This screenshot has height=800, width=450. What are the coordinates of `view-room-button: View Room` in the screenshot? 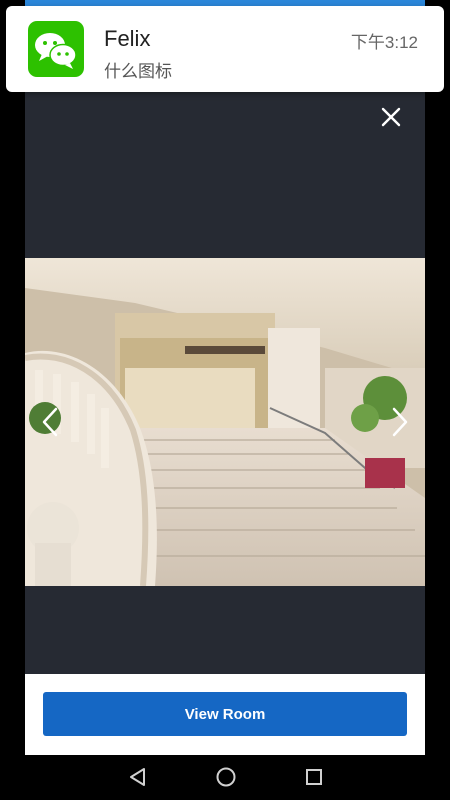 It's located at (225, 714).